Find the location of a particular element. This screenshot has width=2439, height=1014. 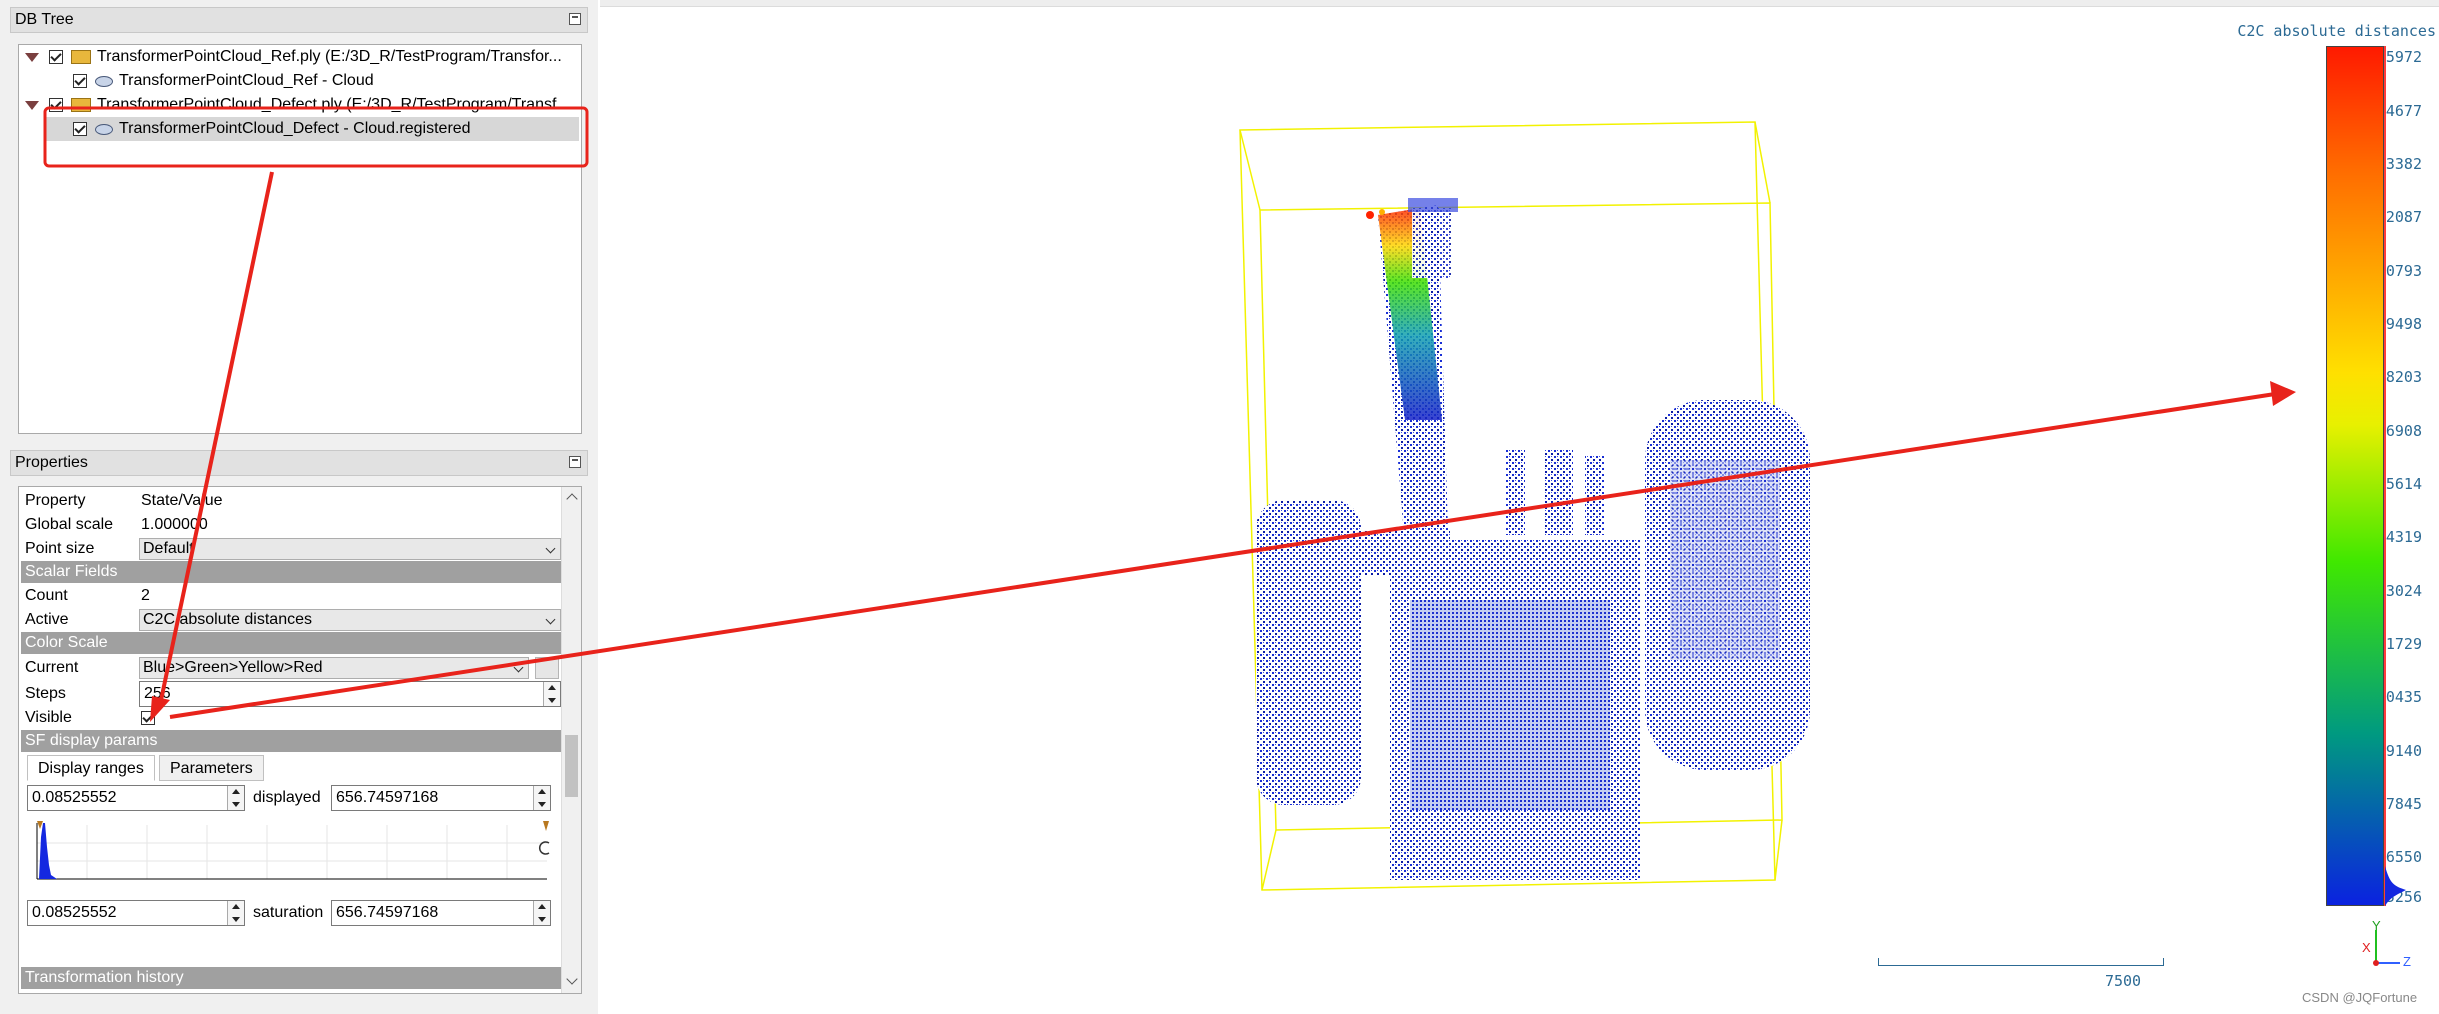

scale-bar-label: 7500 is located at coordinates (2123, 981).